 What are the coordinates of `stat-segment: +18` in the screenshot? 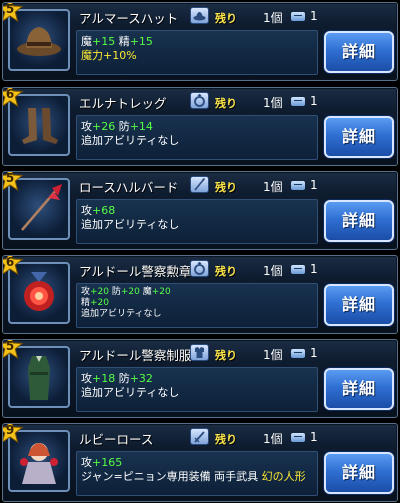 It's located at (104, 378).